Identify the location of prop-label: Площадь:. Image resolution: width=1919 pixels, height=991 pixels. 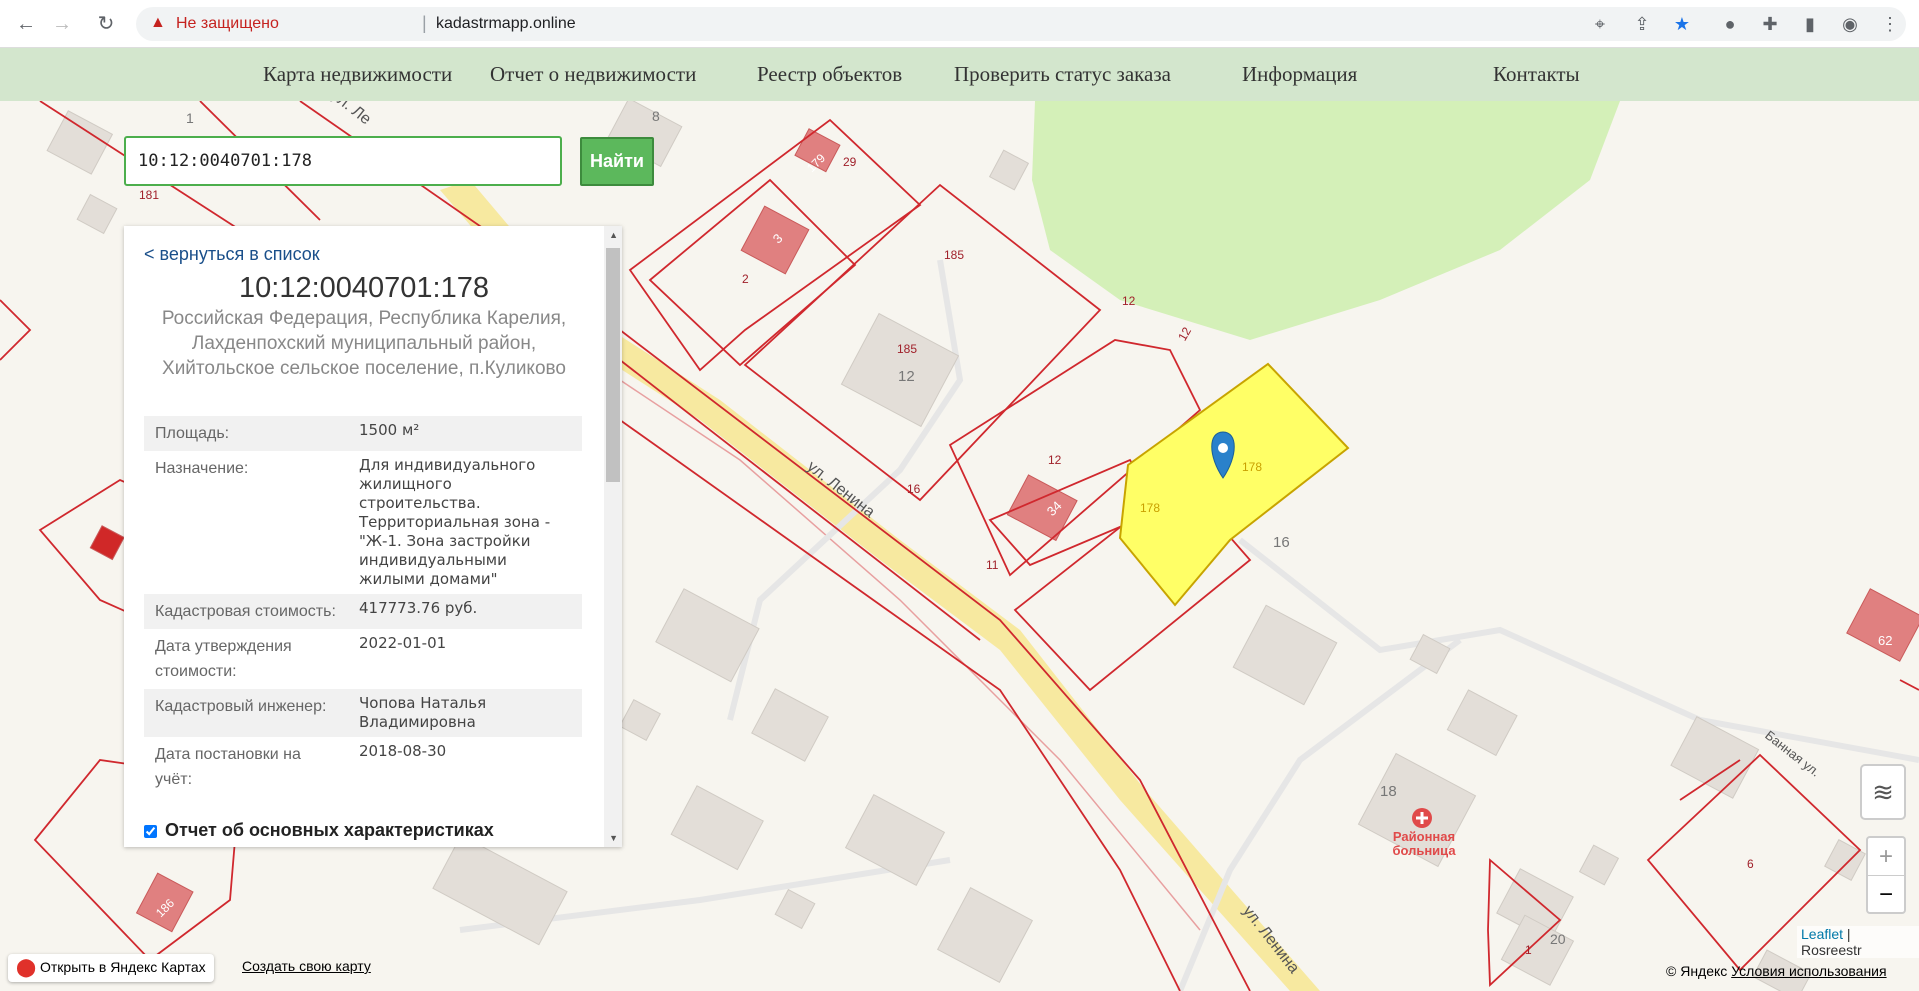
(246, 433).